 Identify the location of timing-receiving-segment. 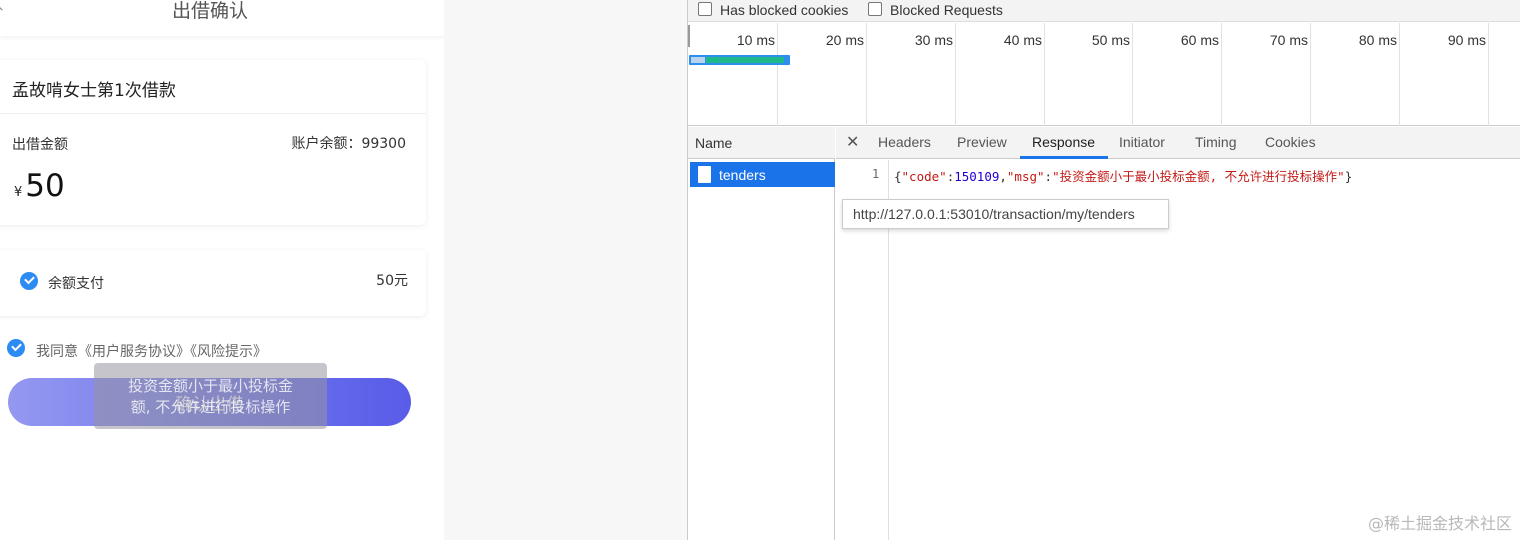
(745, 60).